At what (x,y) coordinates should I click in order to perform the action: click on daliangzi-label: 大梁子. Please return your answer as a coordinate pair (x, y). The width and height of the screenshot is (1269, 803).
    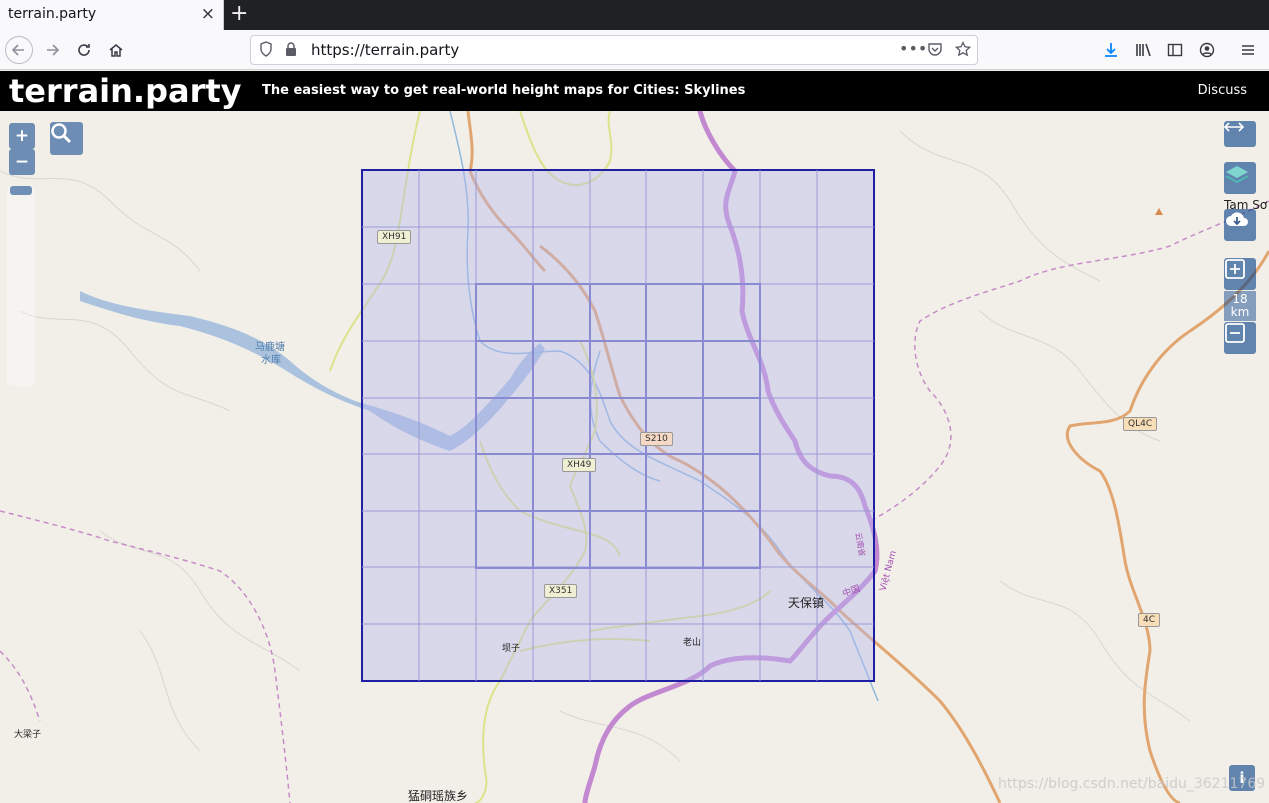
    Looking at the image, I should click on (28, 735).